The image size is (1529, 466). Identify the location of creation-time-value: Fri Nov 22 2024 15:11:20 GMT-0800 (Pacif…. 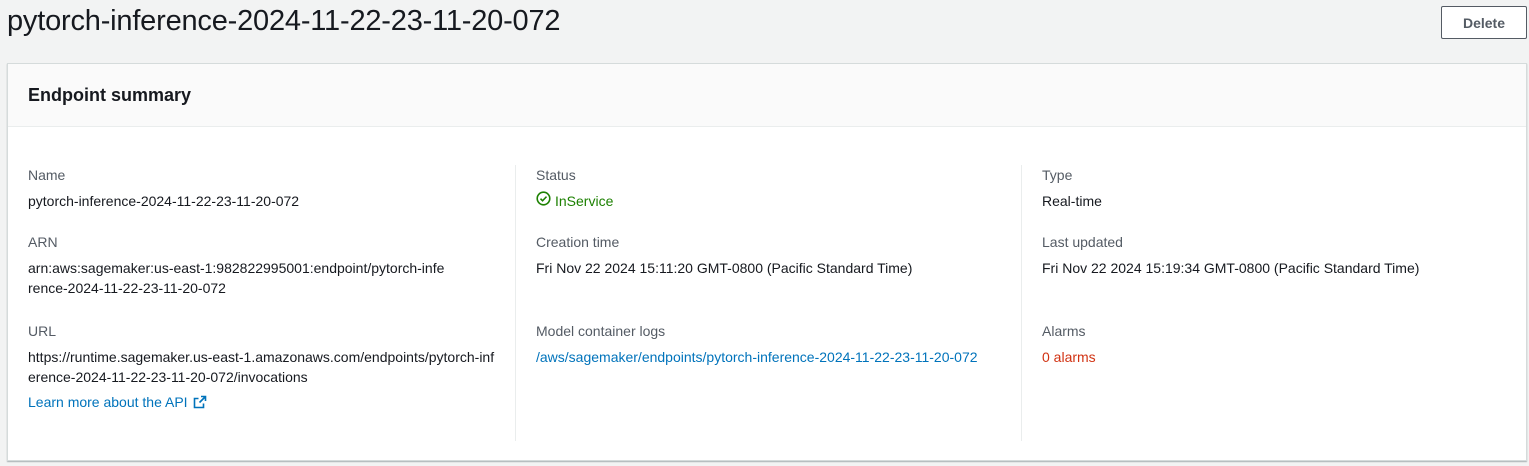
(724, 268).